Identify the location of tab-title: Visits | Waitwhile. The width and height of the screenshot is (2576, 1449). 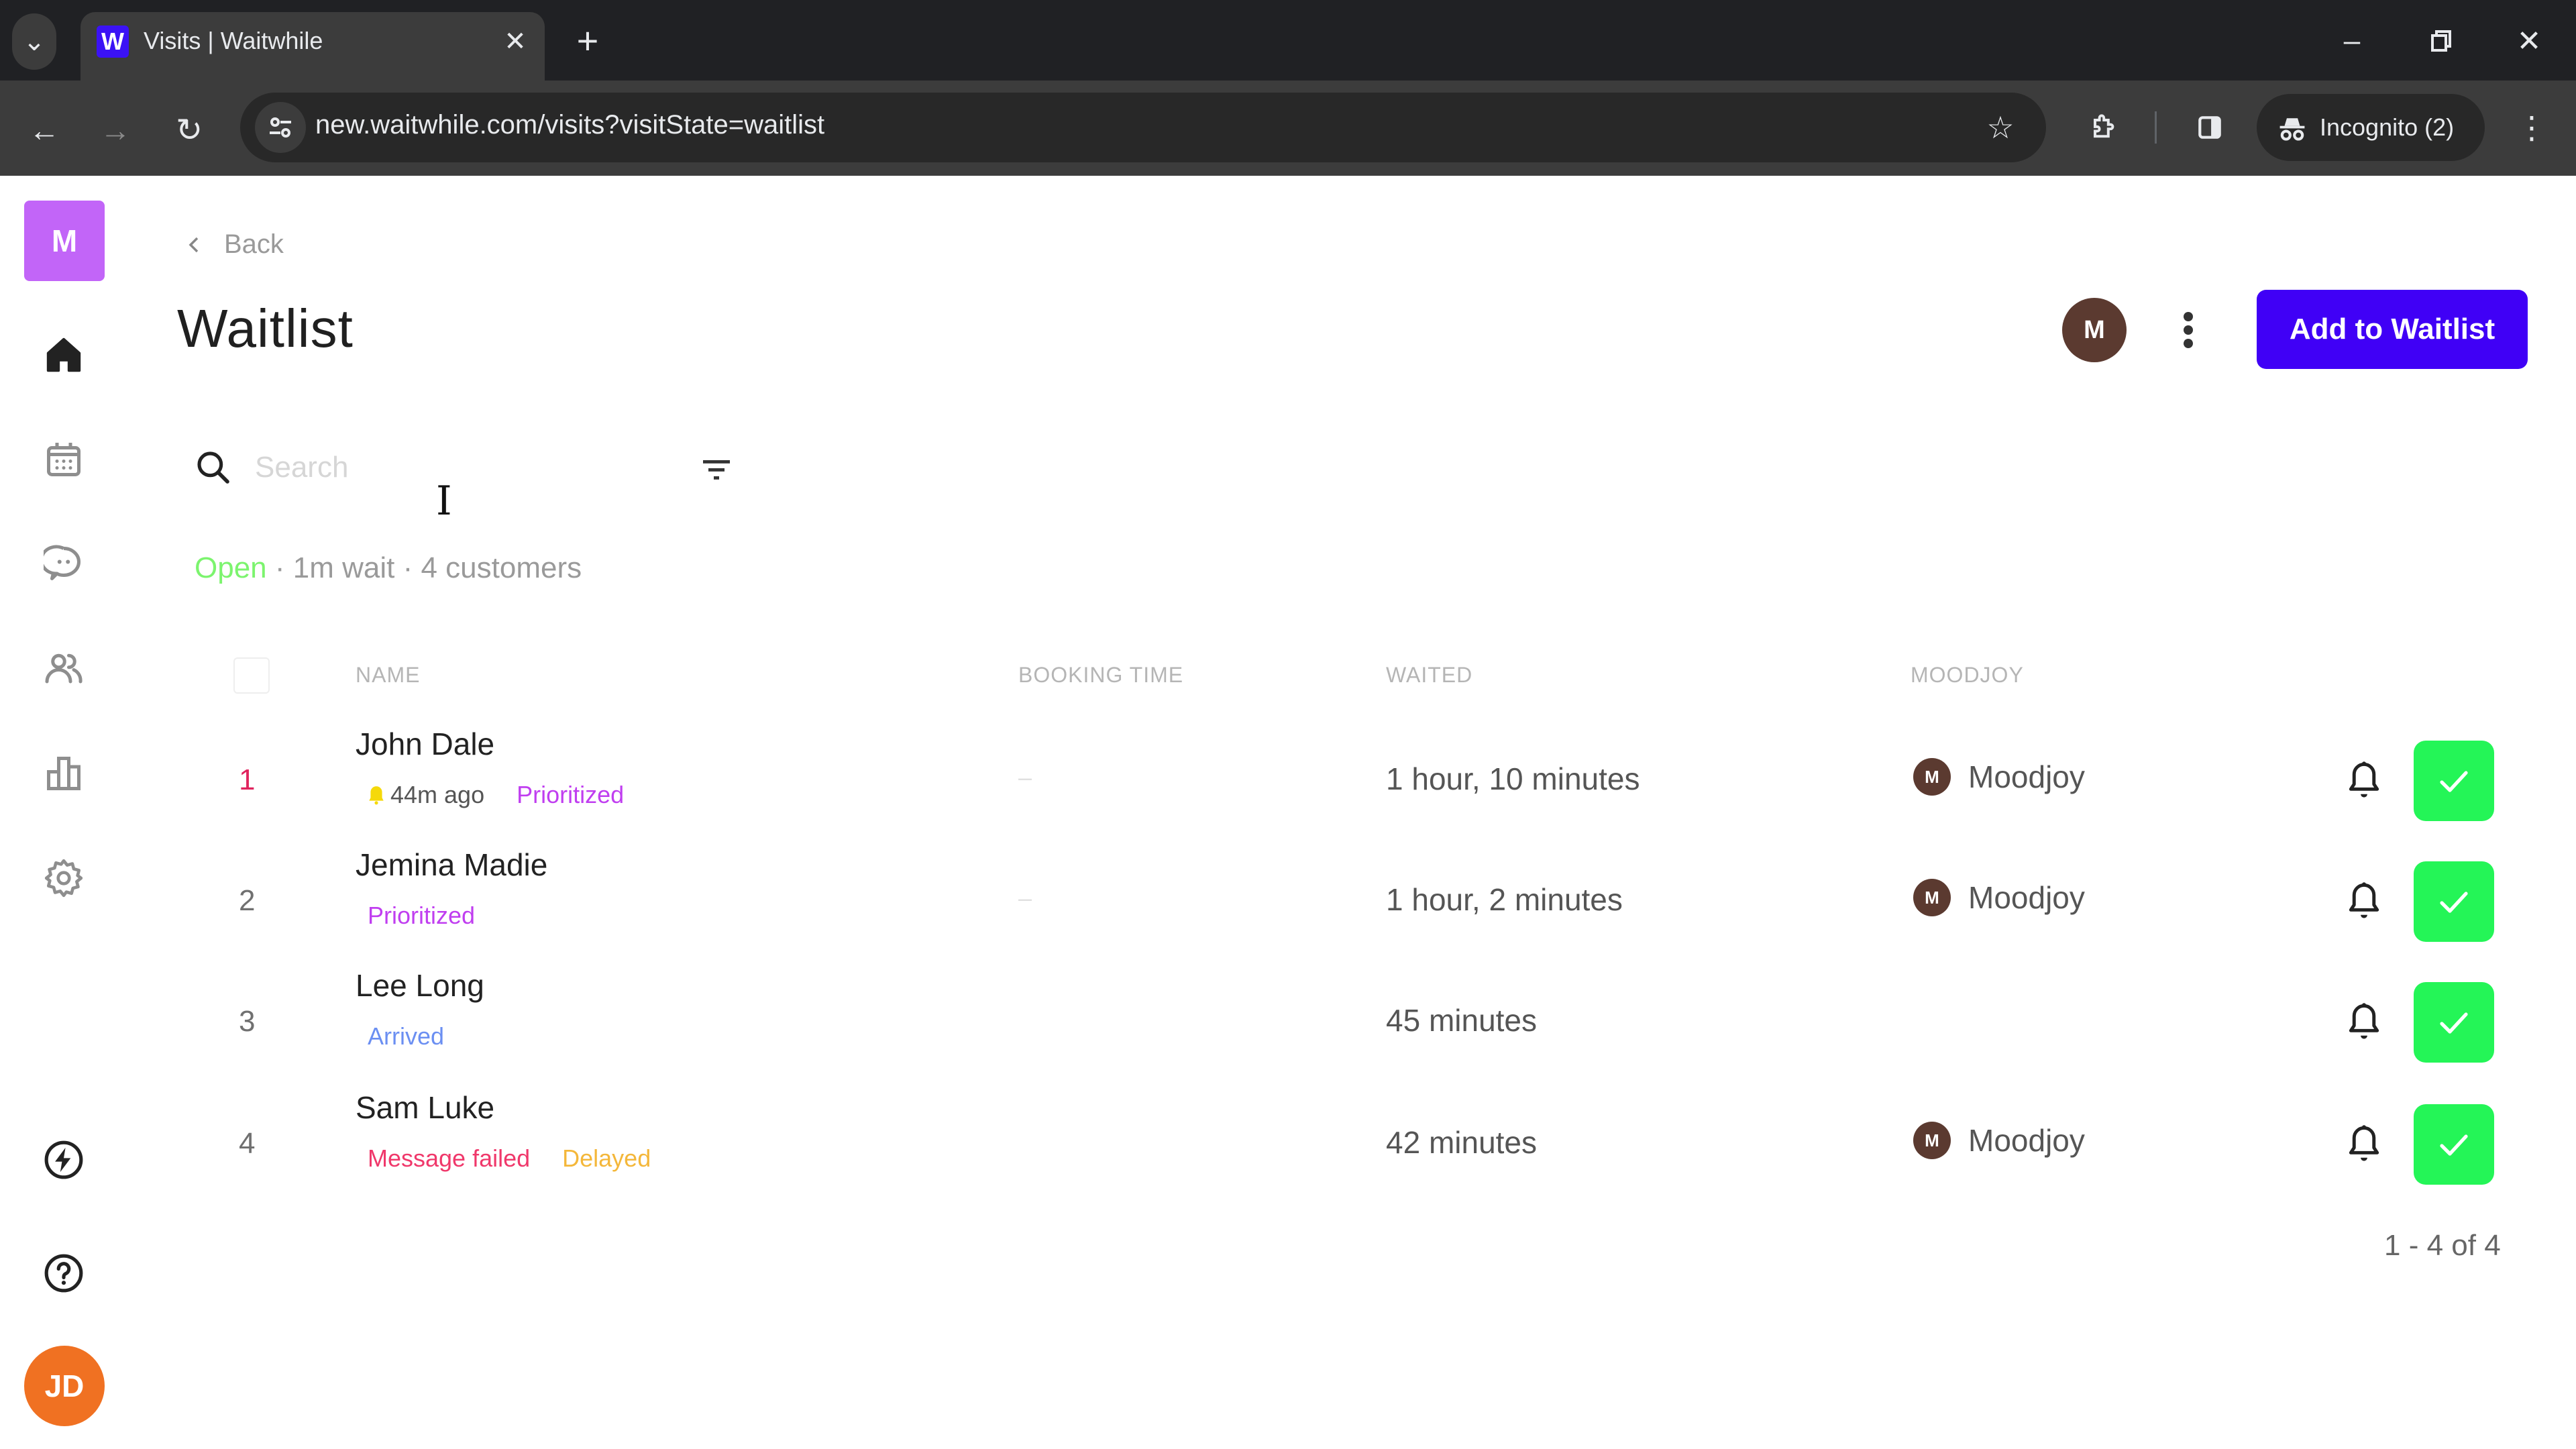
(233, 40).